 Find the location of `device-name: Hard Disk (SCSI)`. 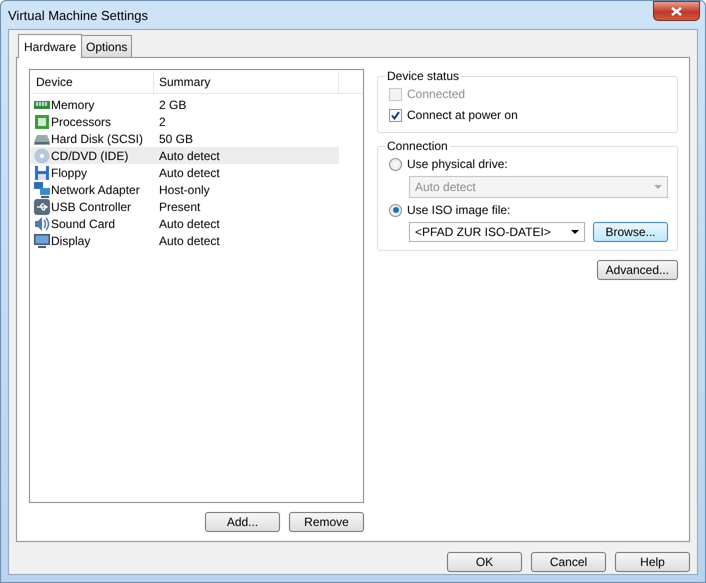

device-name: Hard Disk (SCSI) is located at coordinates (97, 139).